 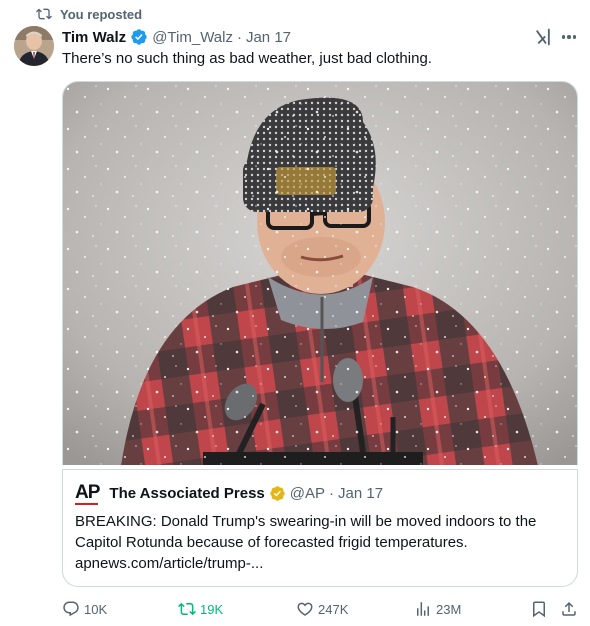 What do you see at coordinates (569, 37) in the screenshot?
I see `more-options-icon` at bounding box center [569, 37].